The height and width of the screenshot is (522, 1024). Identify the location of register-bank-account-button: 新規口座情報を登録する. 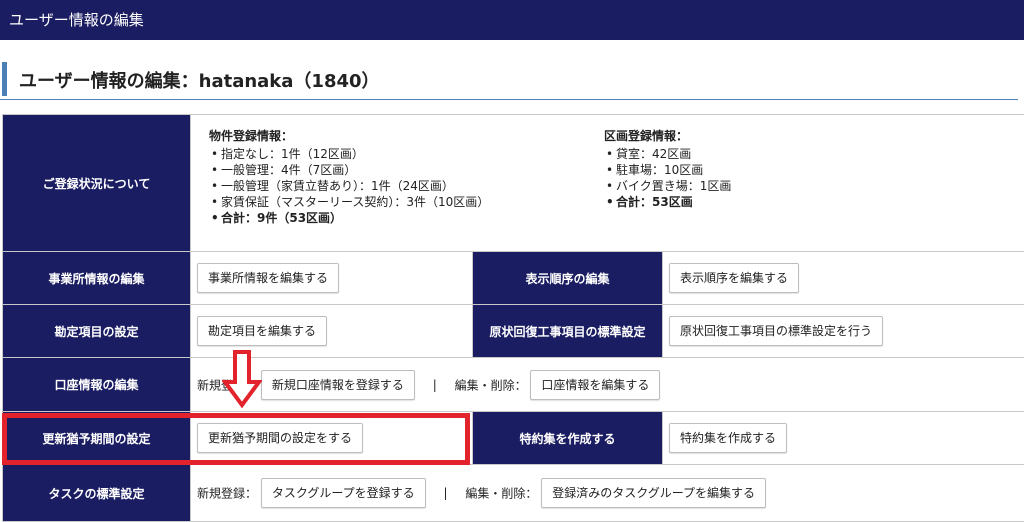
(338, 385).